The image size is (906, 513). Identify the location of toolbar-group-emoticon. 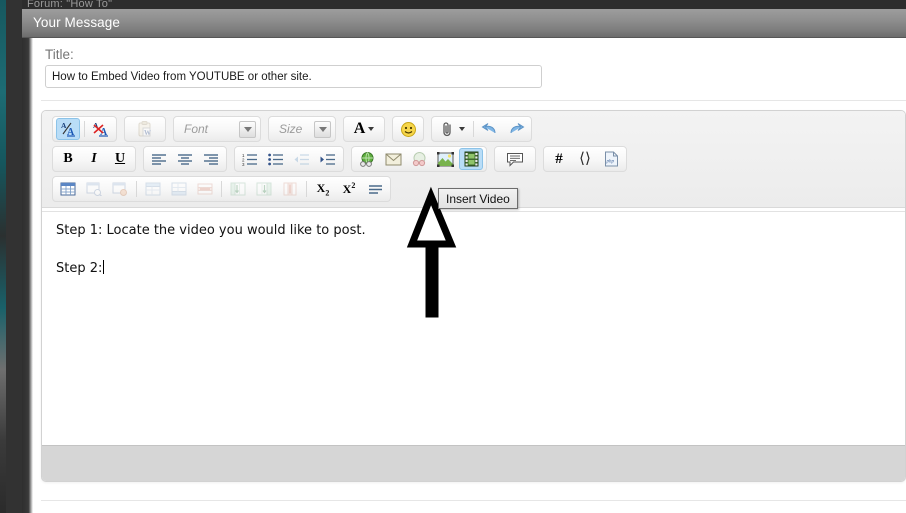
(408, 129).